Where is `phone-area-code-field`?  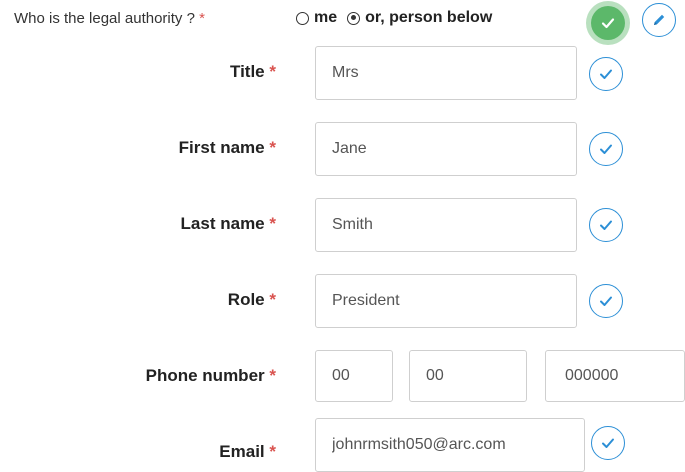
phone-area-code-field is located at coordinates (468, 376).